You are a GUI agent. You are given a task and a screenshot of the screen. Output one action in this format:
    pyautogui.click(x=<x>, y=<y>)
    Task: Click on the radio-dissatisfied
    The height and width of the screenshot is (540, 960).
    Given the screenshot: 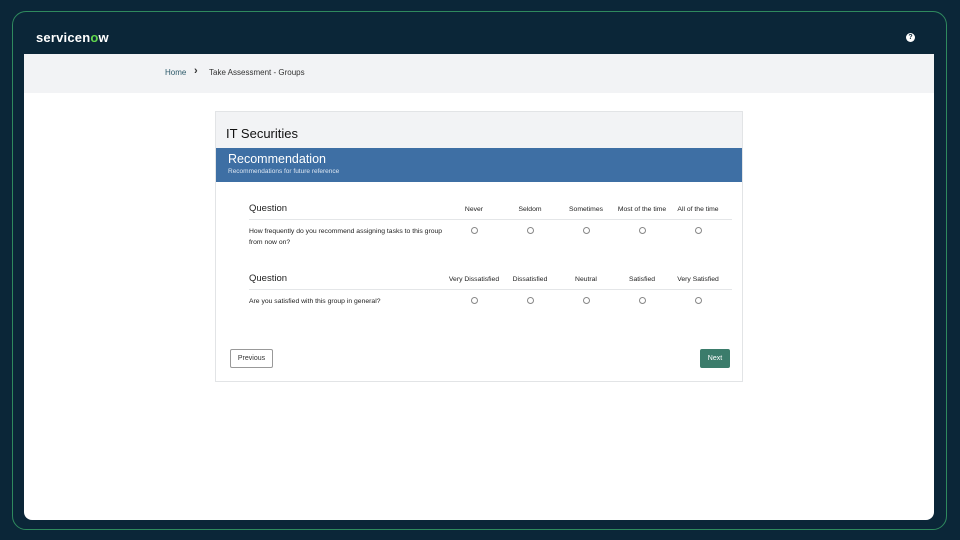 What is the action you would take?
    pyautogui.click(x=530, y=300)
    